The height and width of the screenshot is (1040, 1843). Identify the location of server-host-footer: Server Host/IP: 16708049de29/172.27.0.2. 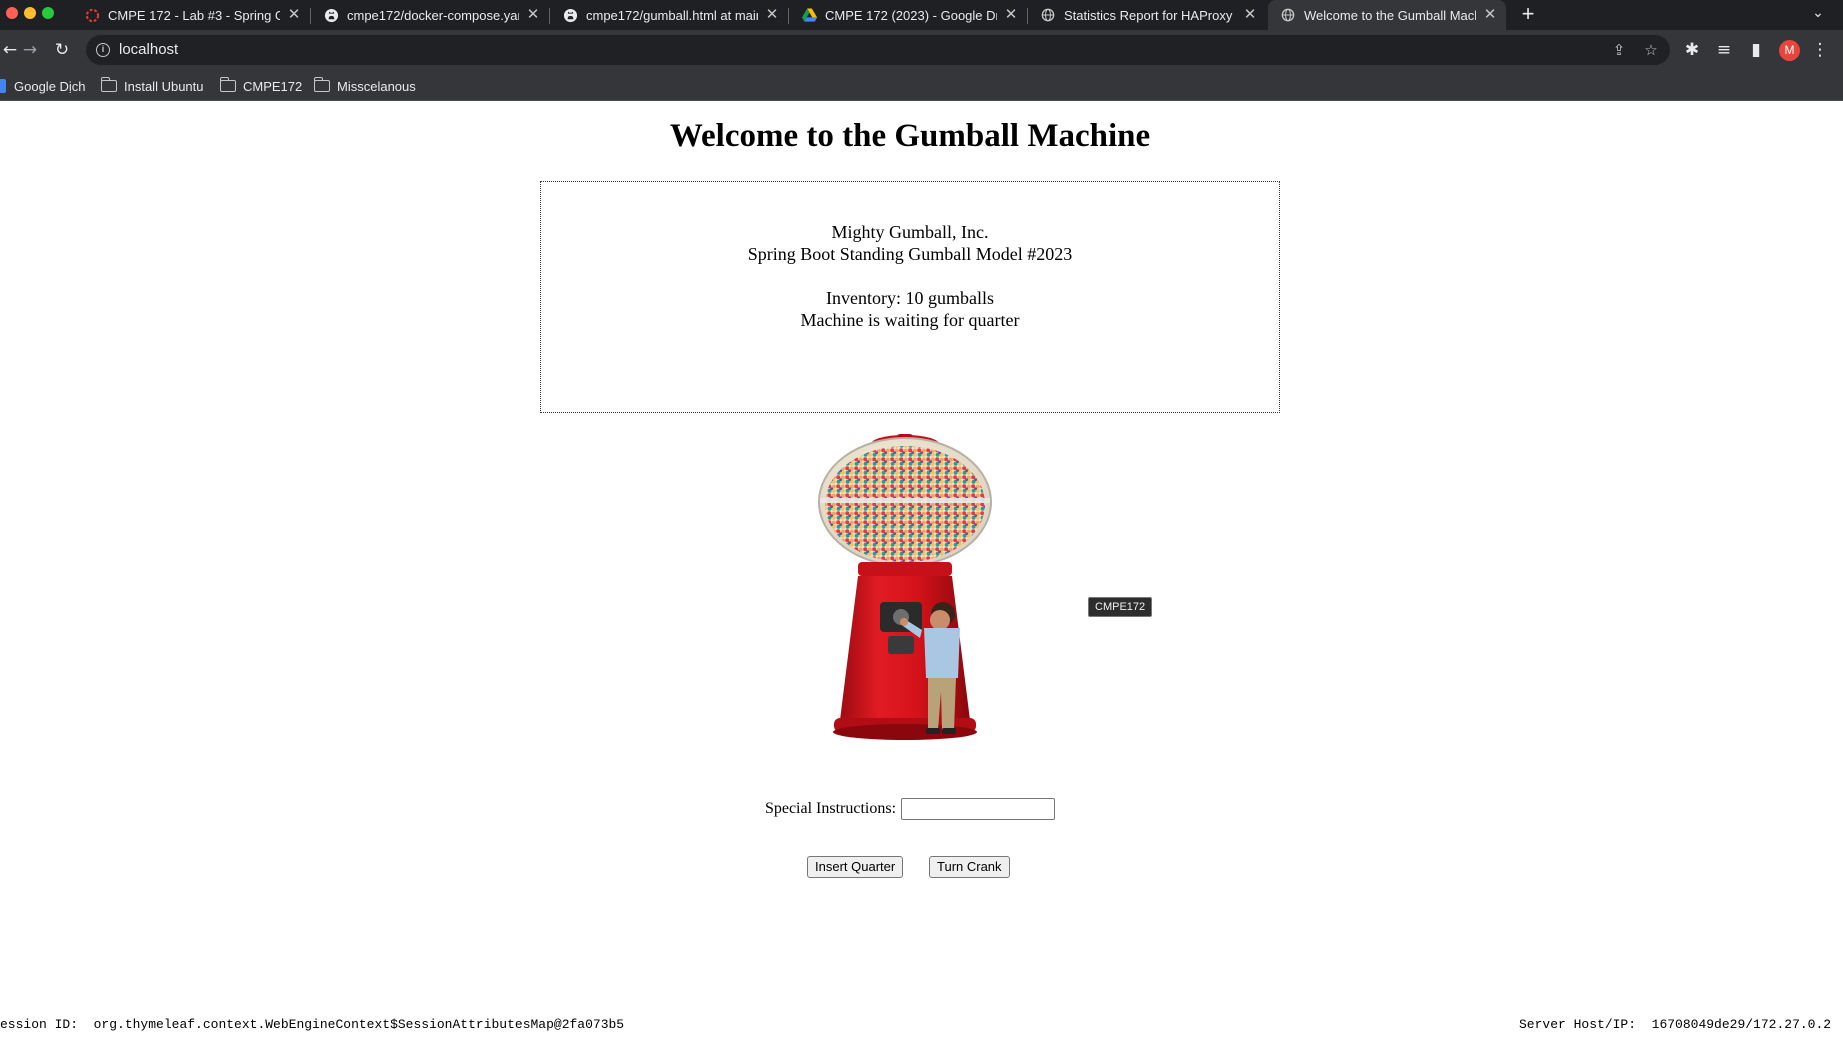
(1675, 1024).